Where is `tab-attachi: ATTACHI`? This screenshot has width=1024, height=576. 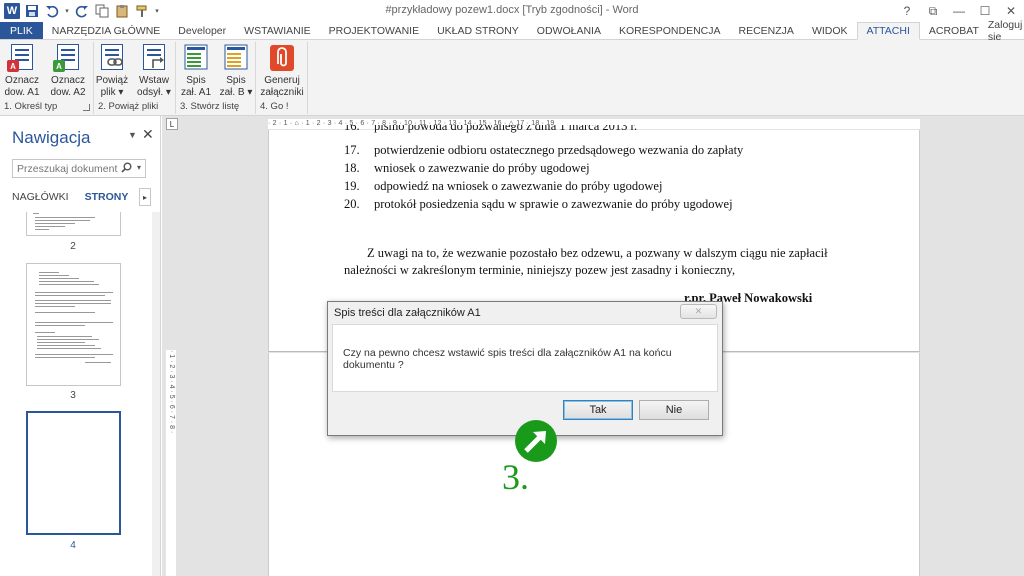 tab-attachi: ATTACHI is located at coordinates (888, 31).